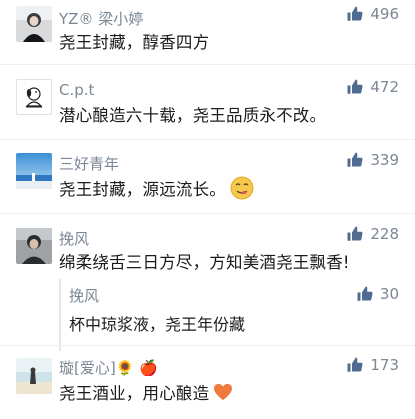 Image resolution: width=415 pixels, height=419 pixels. Describe the element at coordinates (223, 392) in the screenshot. I see `heart-emoji-icon` at that location.